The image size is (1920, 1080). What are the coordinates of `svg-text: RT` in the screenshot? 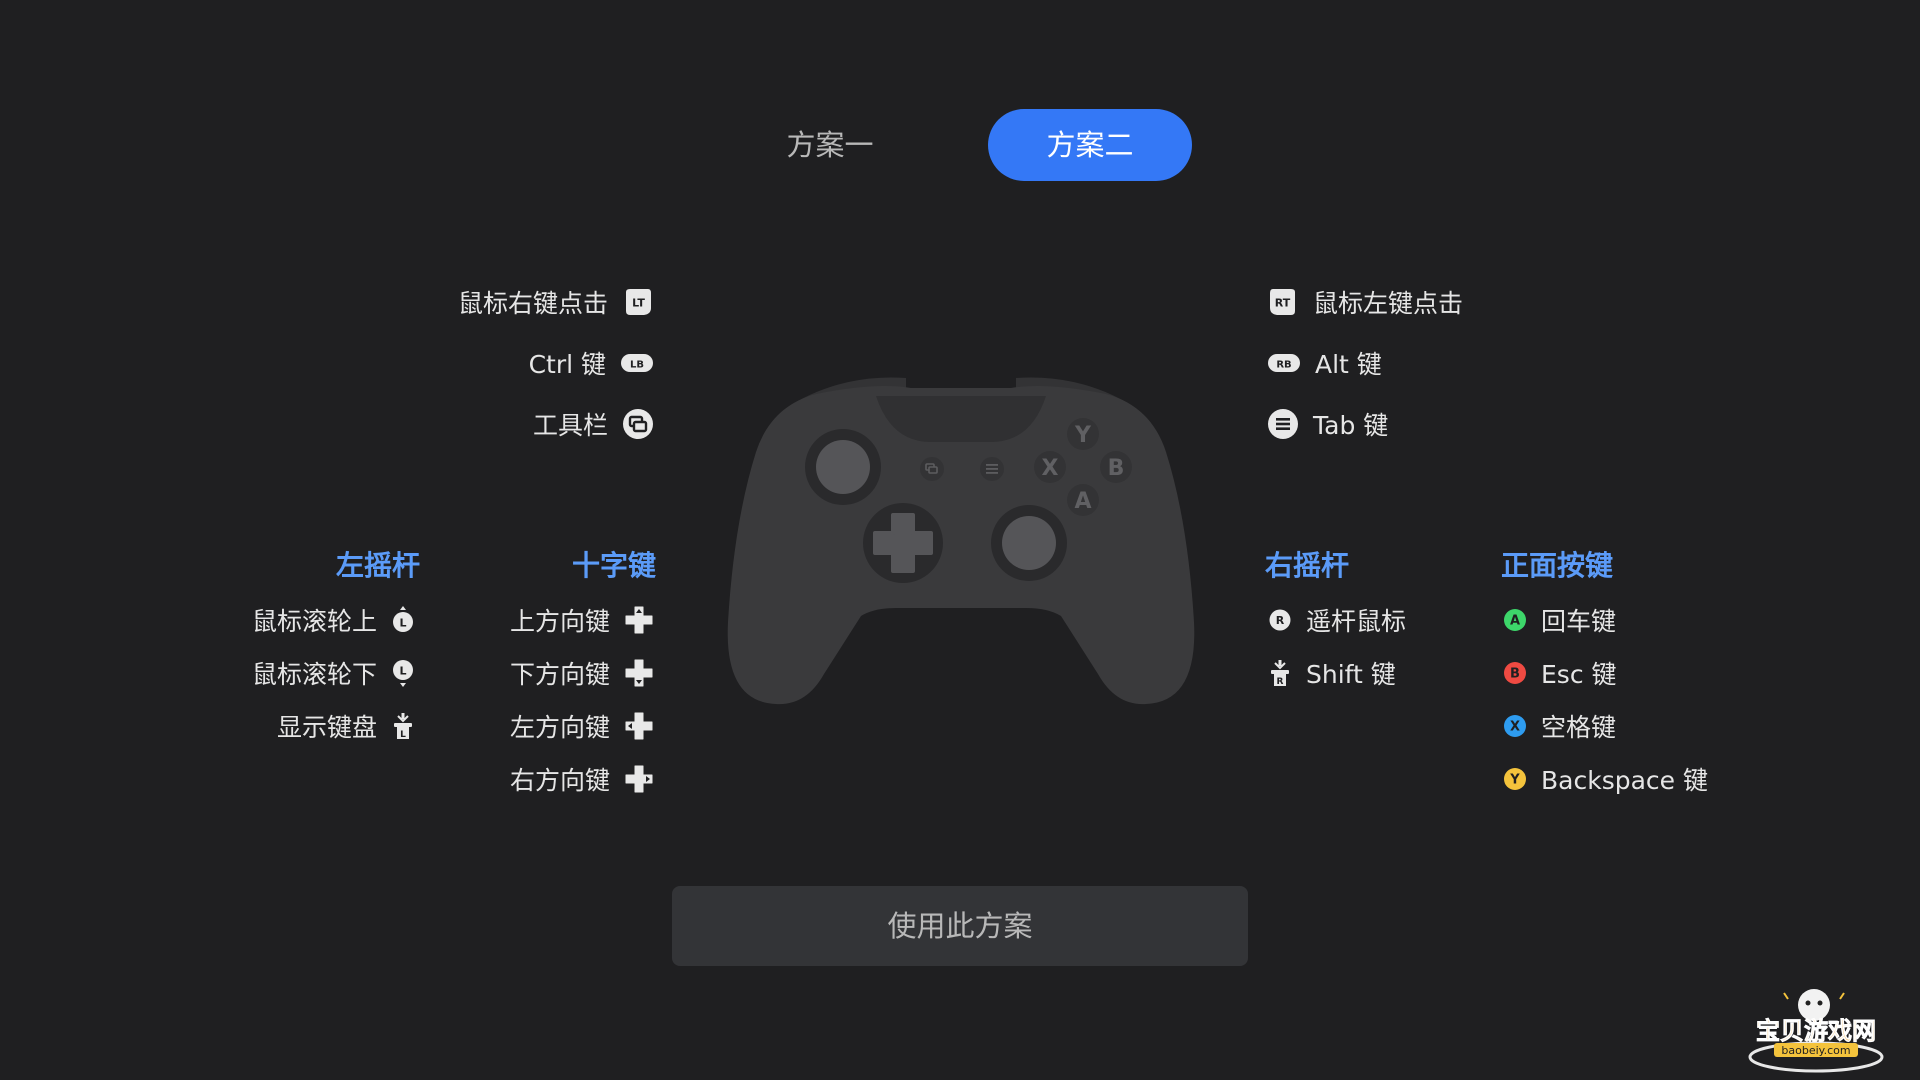 It's located at (1283, 303).